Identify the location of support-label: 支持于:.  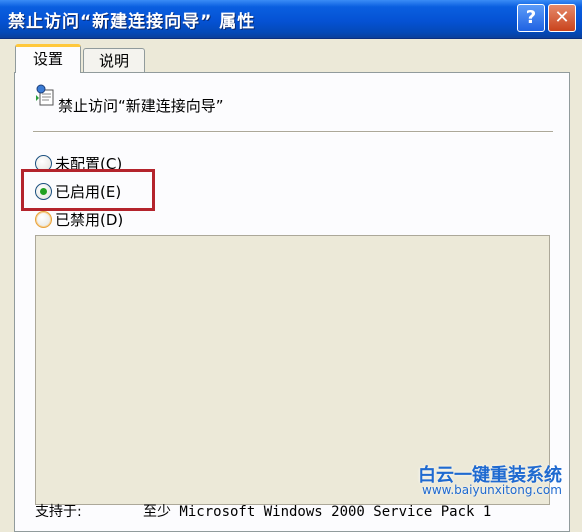
(58, 512).